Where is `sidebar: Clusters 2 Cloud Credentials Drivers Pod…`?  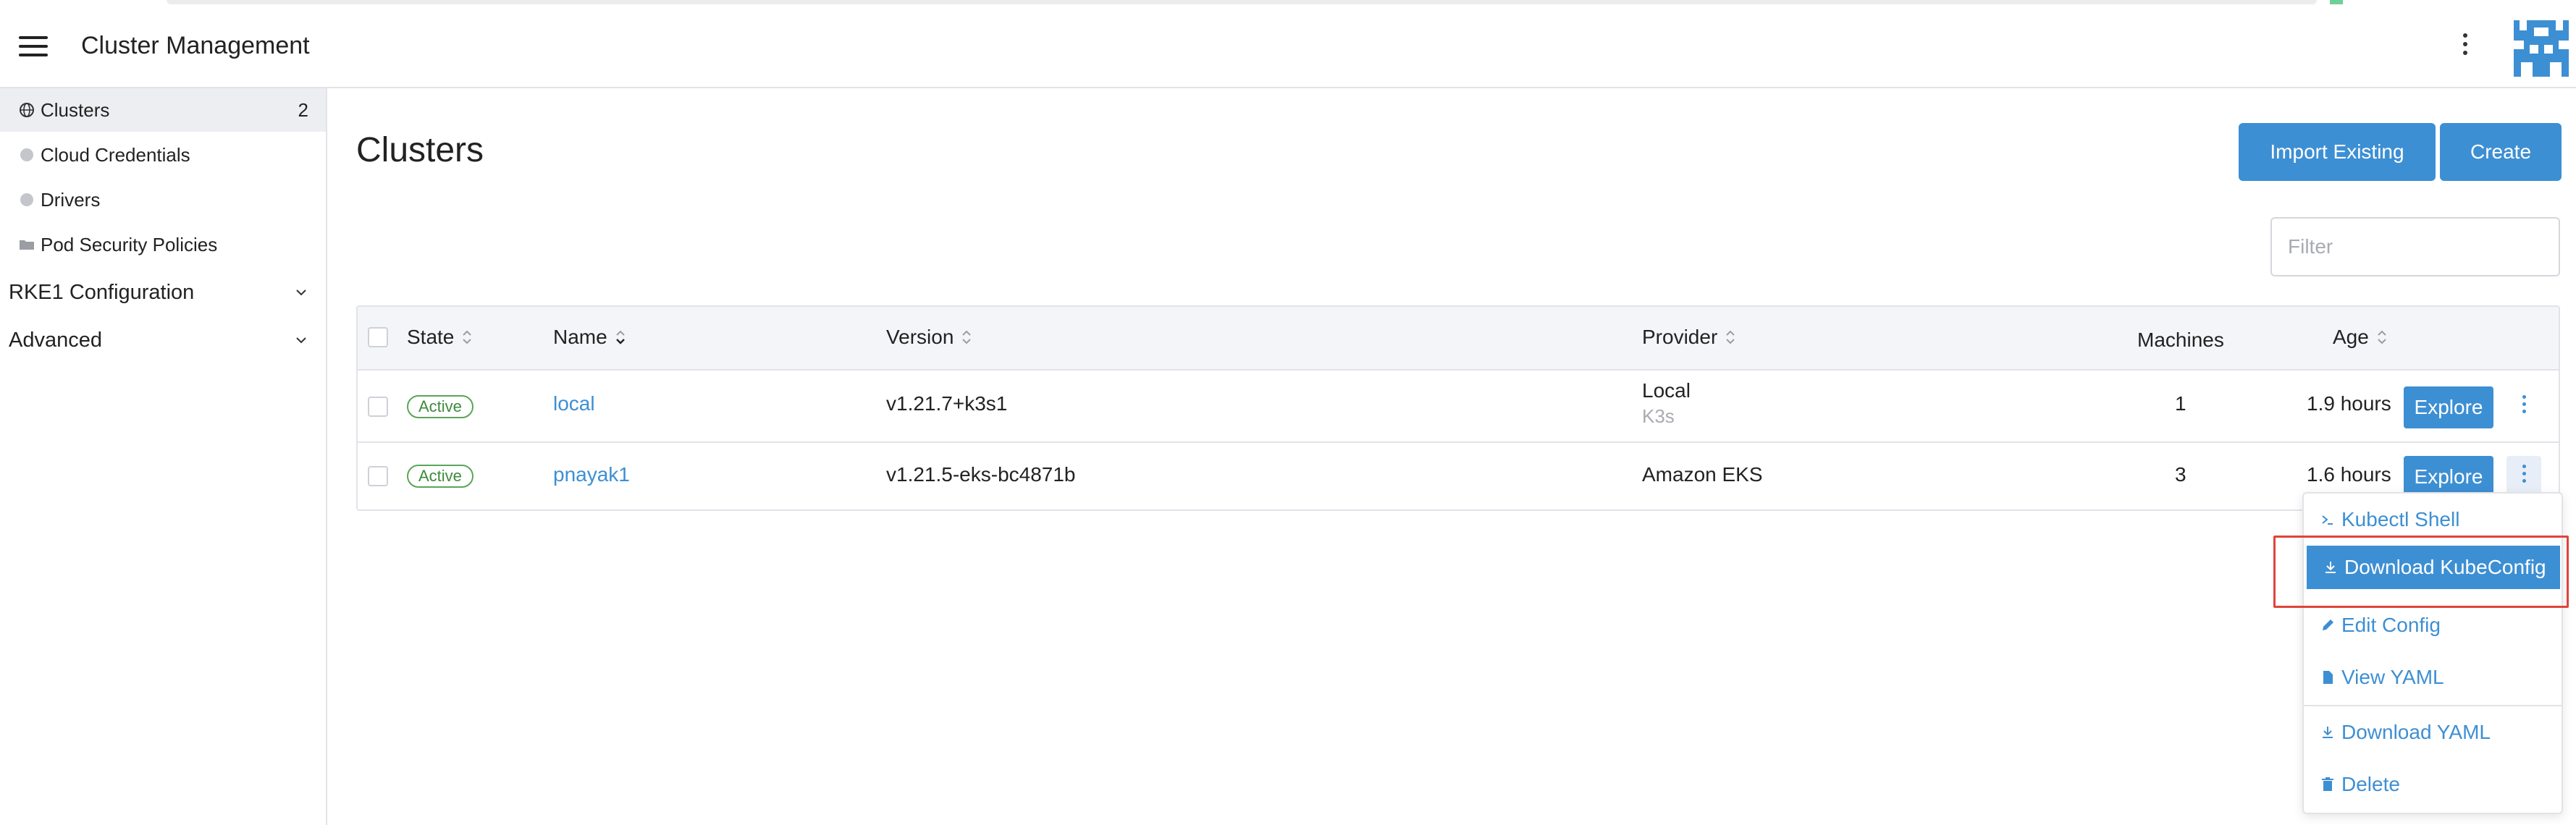 sidebar: Clusters 2 Cloud Credentials Drivers Pod… is located at coordinates (163, 456).